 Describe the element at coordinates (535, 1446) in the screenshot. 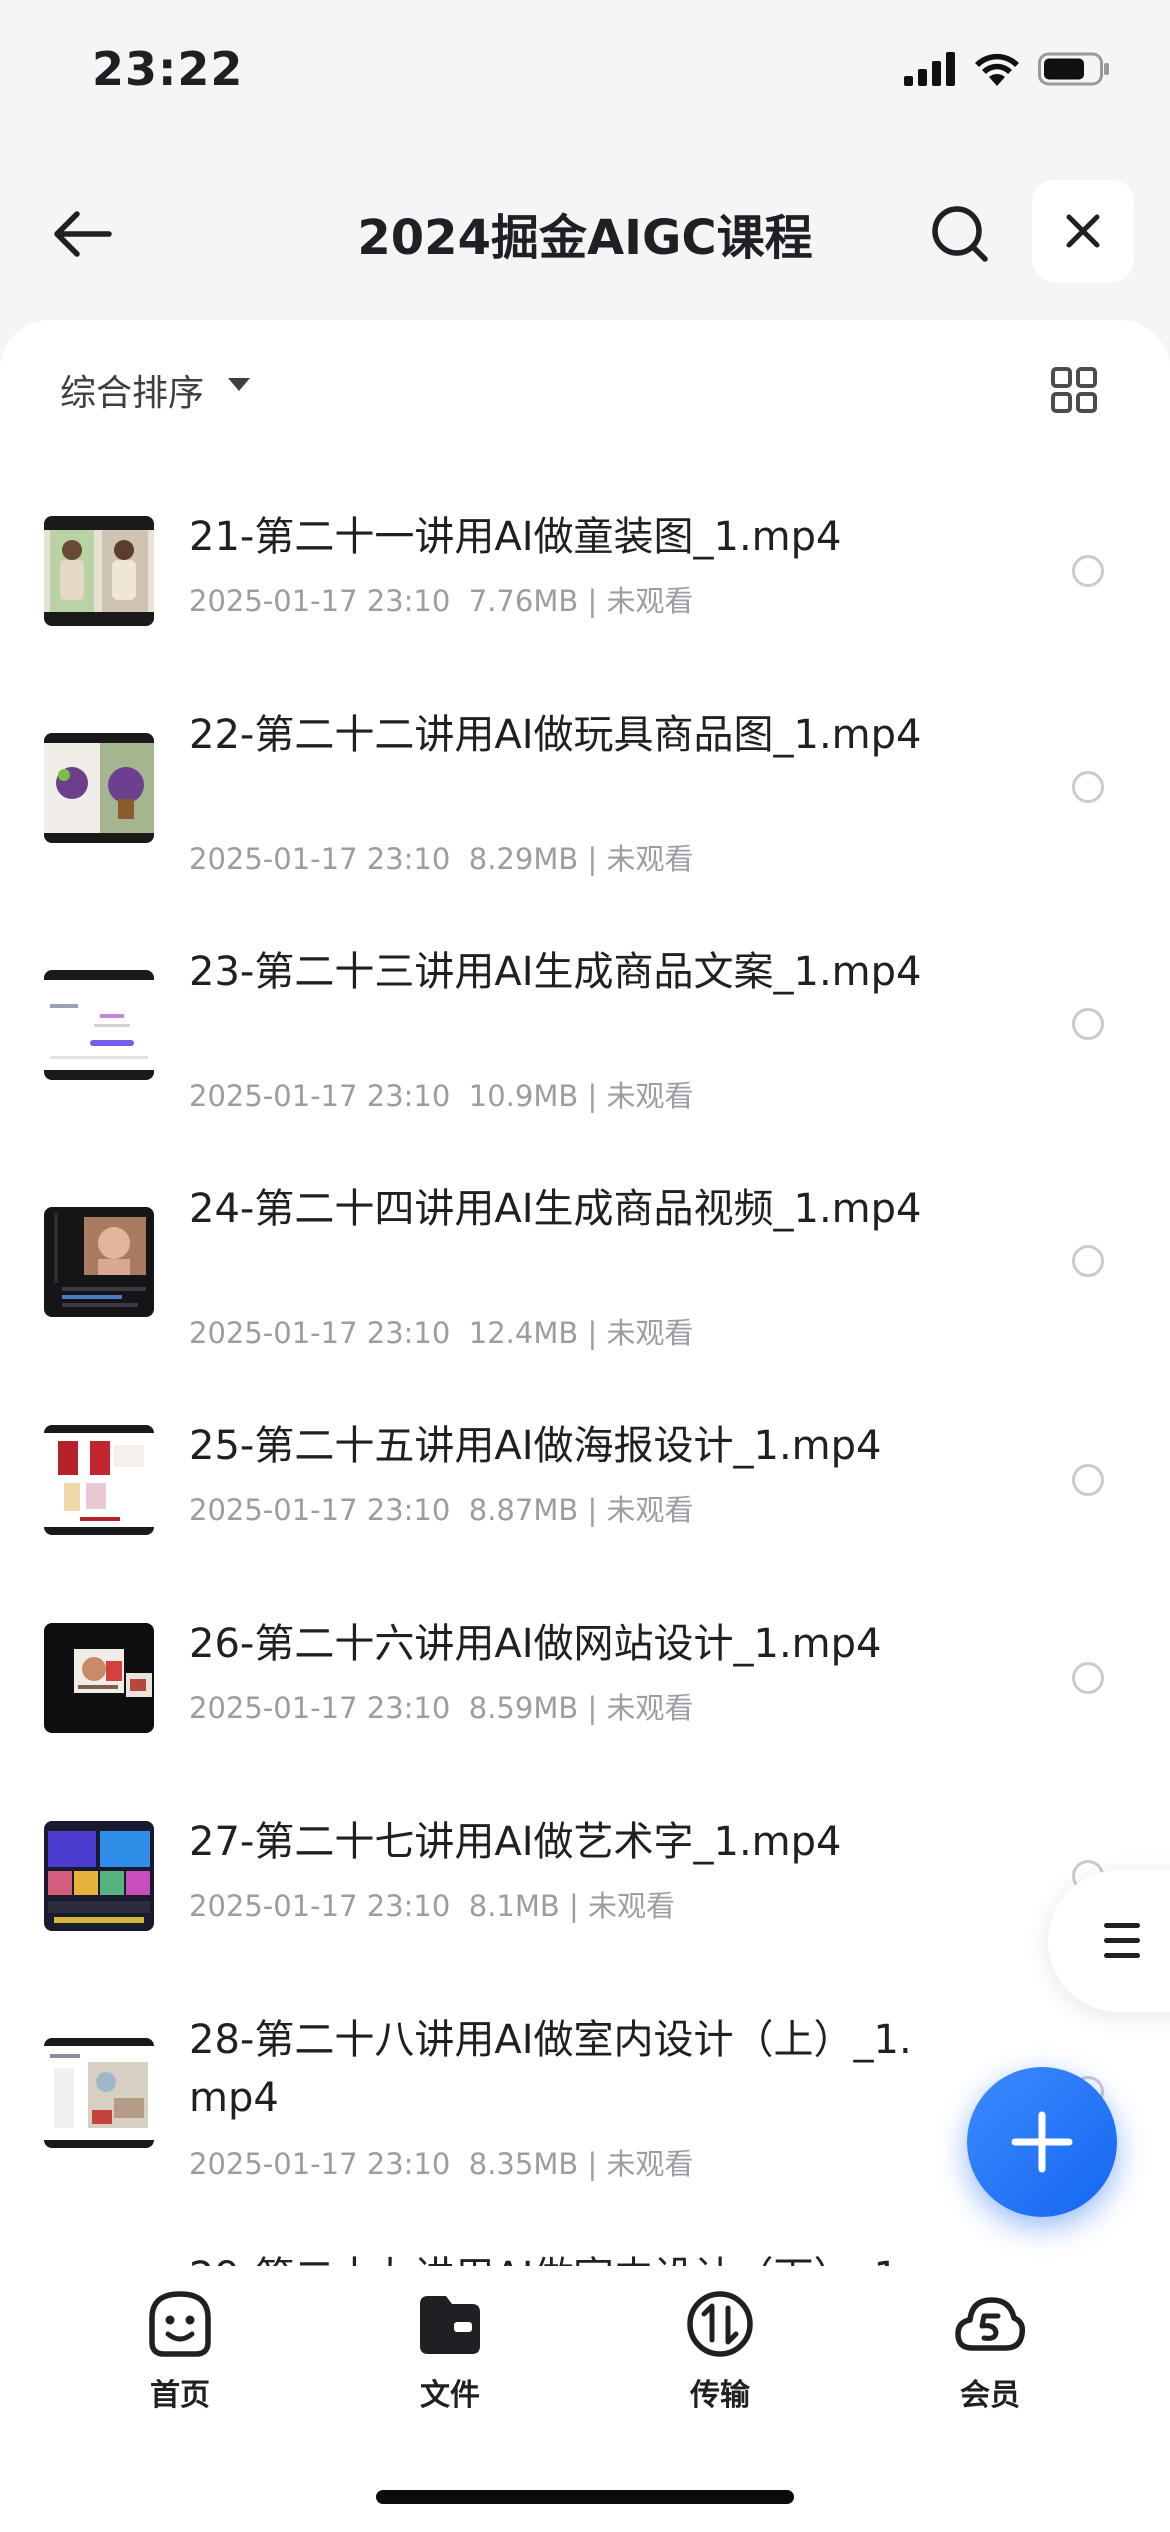

I see `file-name: 25-第二十五讲用AI做海报设计_1.mp4` at that location.